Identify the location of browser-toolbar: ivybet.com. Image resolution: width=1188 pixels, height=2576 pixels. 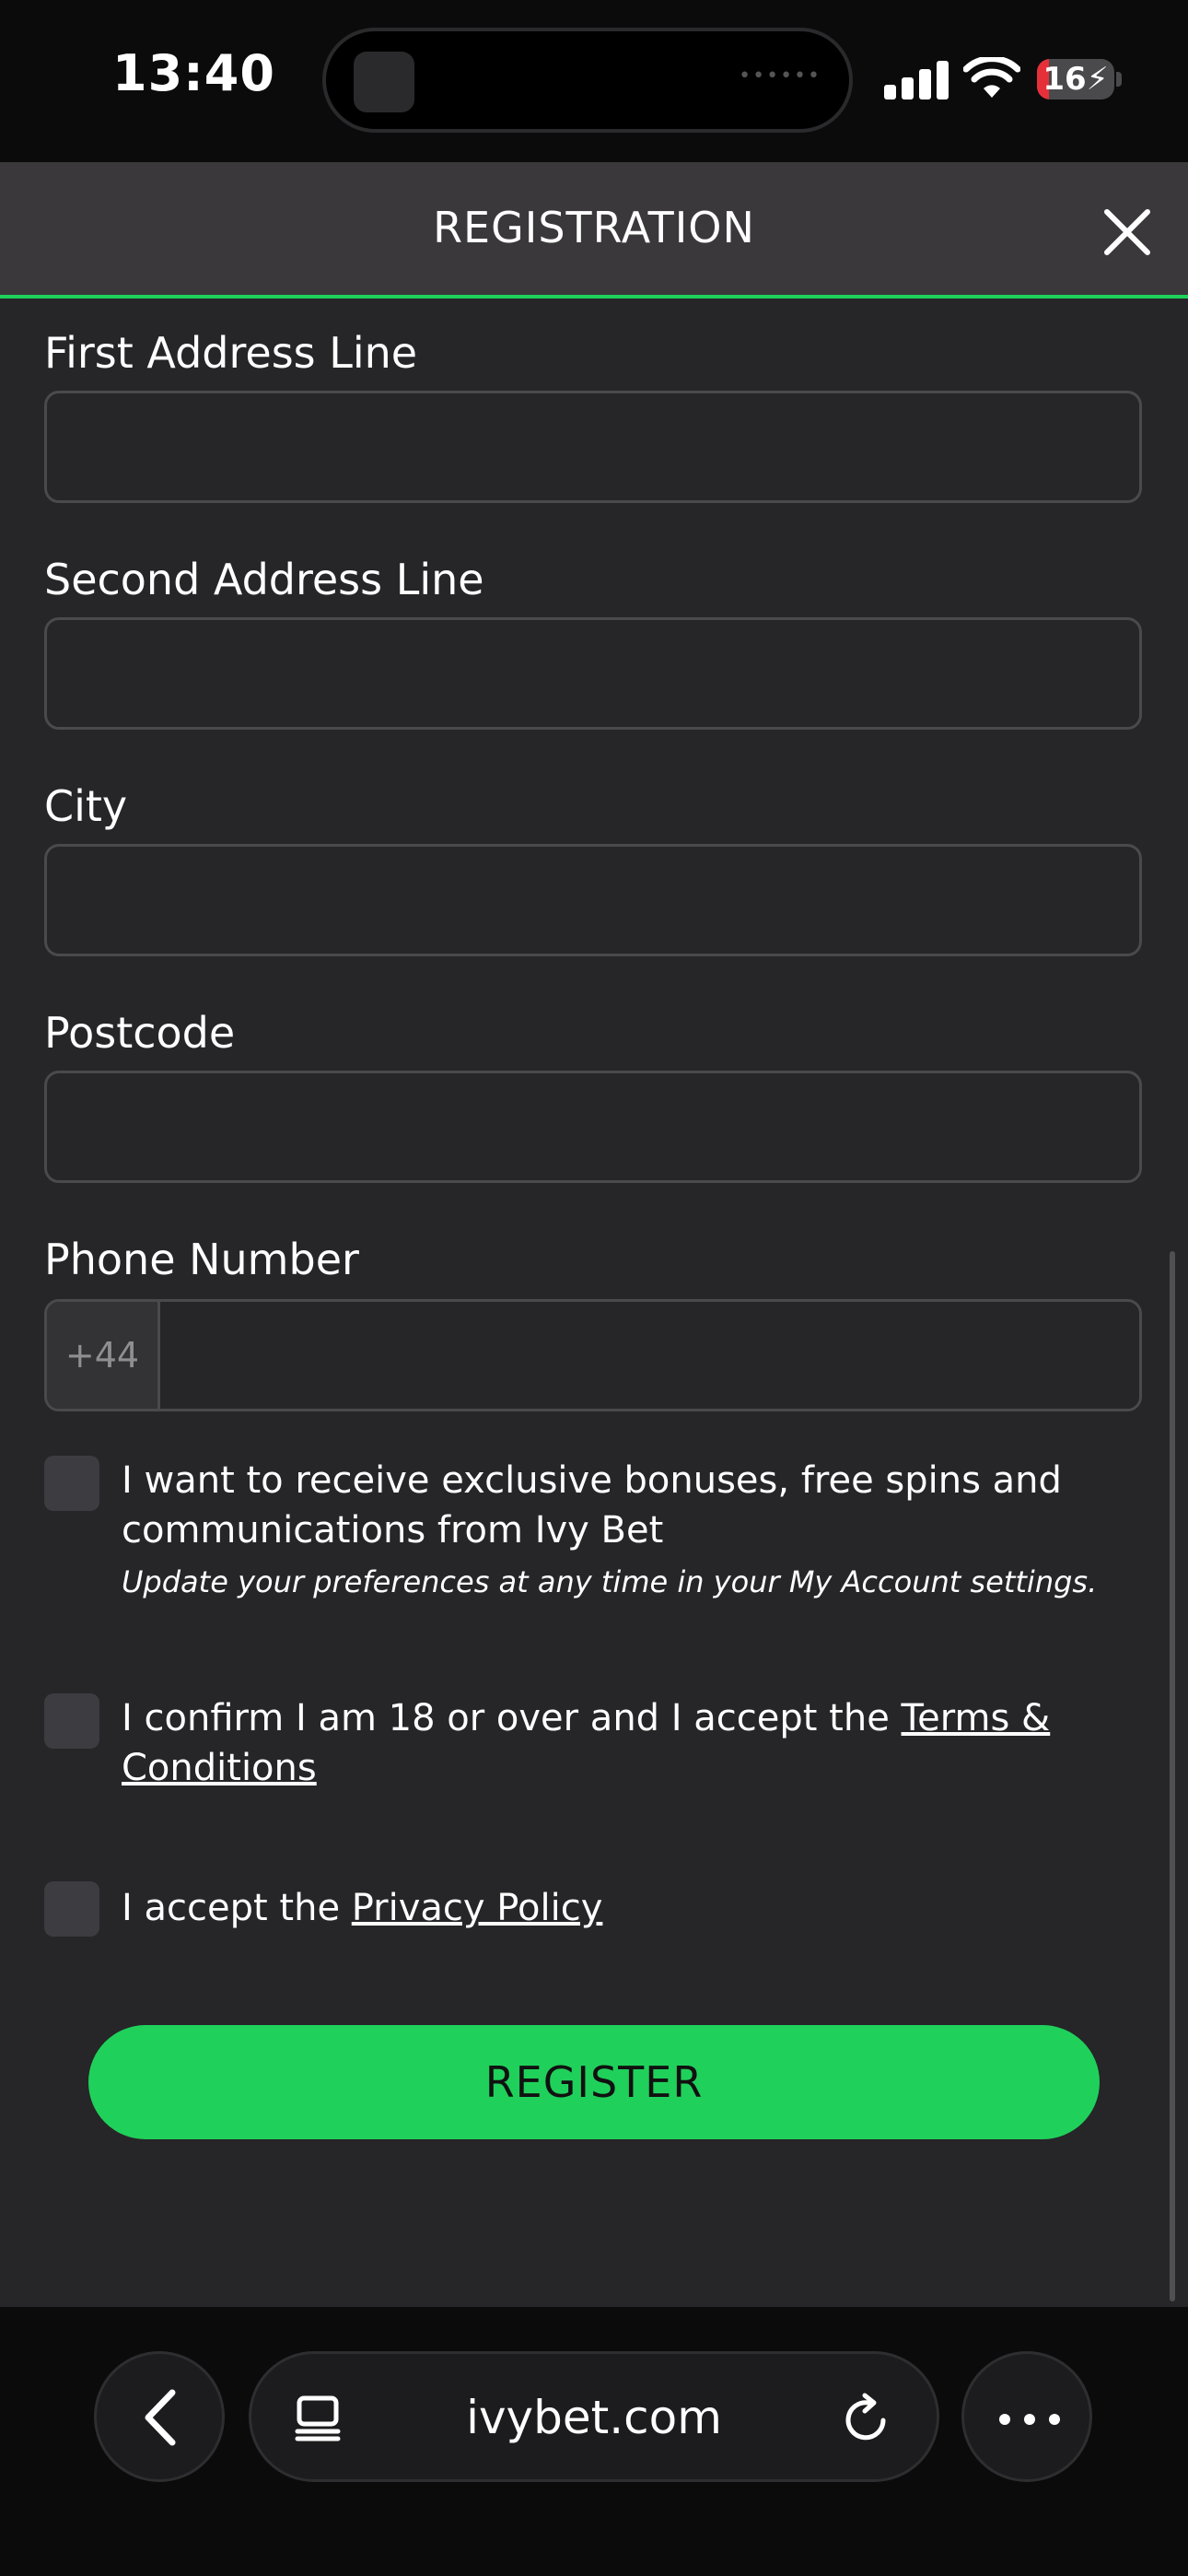
(594, 2441).